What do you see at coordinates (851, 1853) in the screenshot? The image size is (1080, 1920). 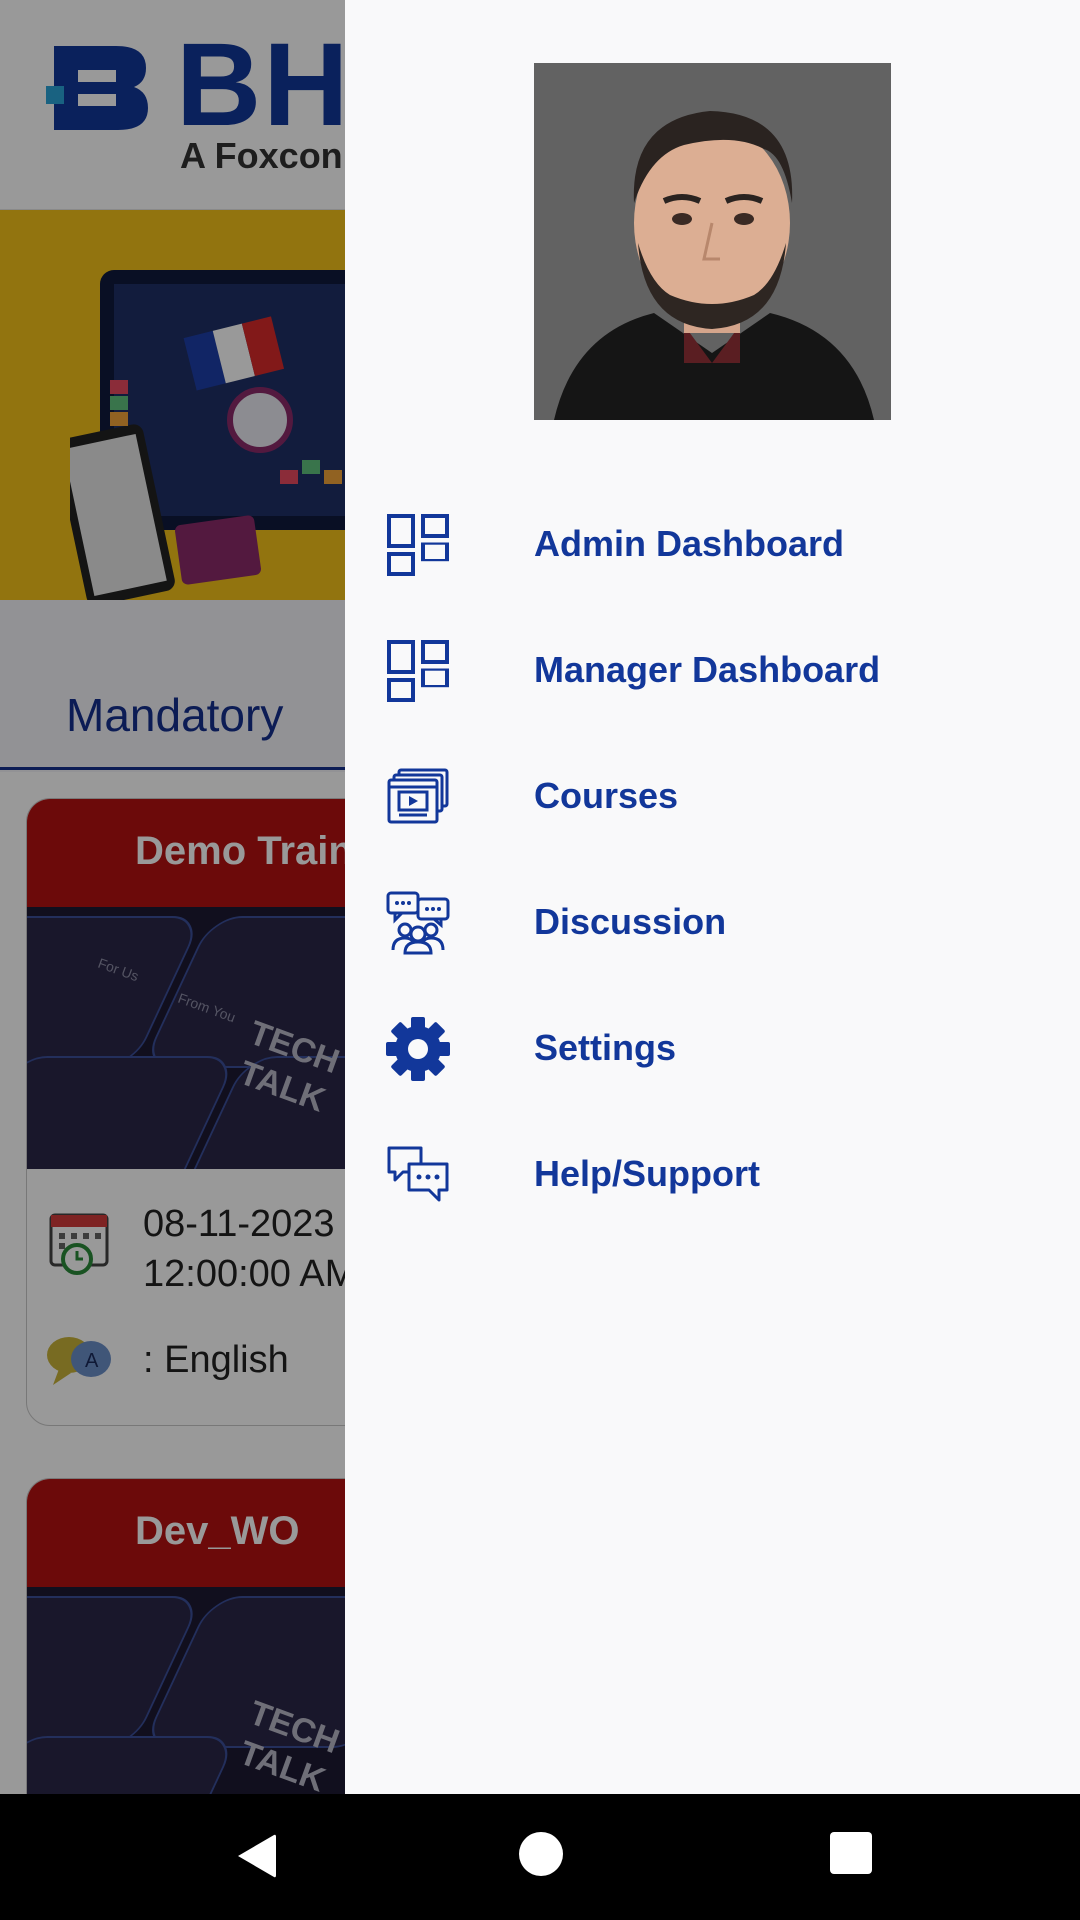 I see `recents-icon` at bounding box center [851, 1853].